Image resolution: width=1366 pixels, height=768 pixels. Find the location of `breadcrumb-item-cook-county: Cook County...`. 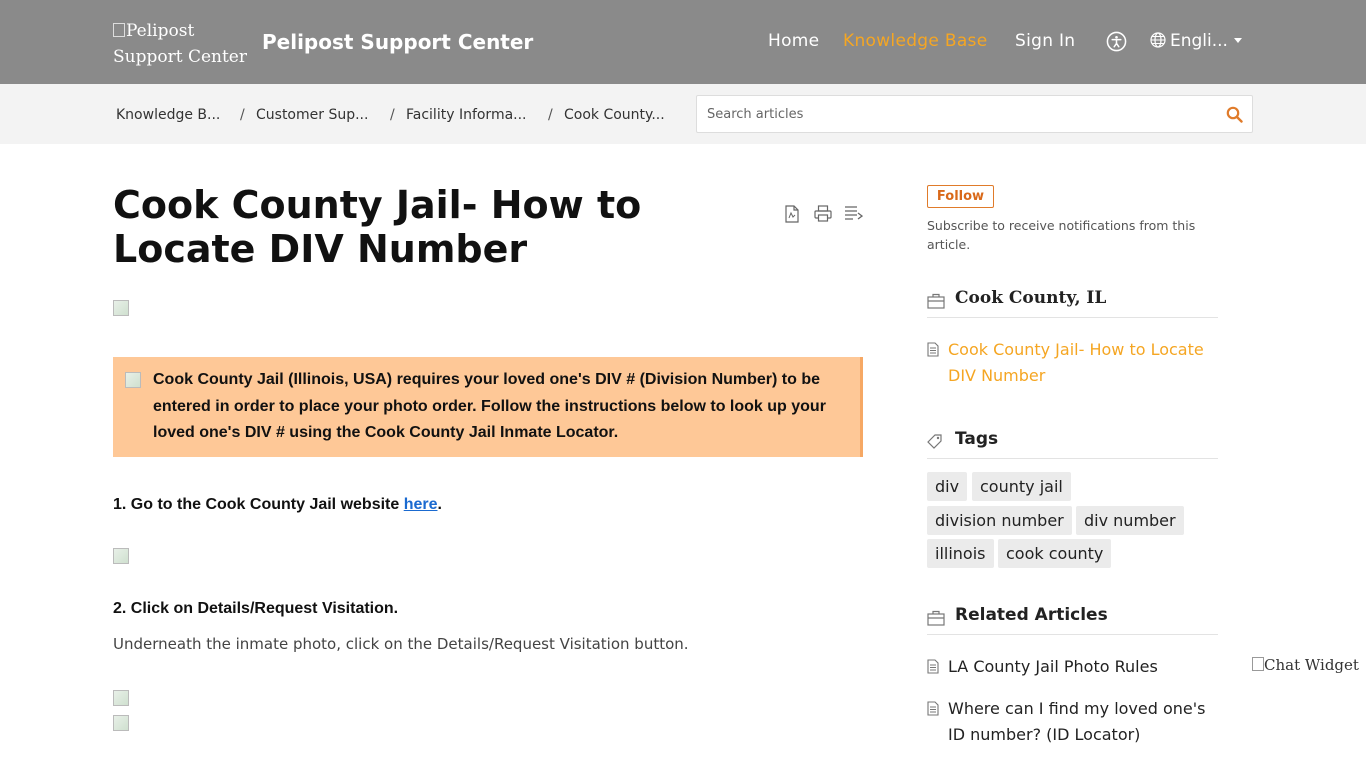

breadcrumb-item-cook-county: Cook County... is located at coordinates (614, 115).